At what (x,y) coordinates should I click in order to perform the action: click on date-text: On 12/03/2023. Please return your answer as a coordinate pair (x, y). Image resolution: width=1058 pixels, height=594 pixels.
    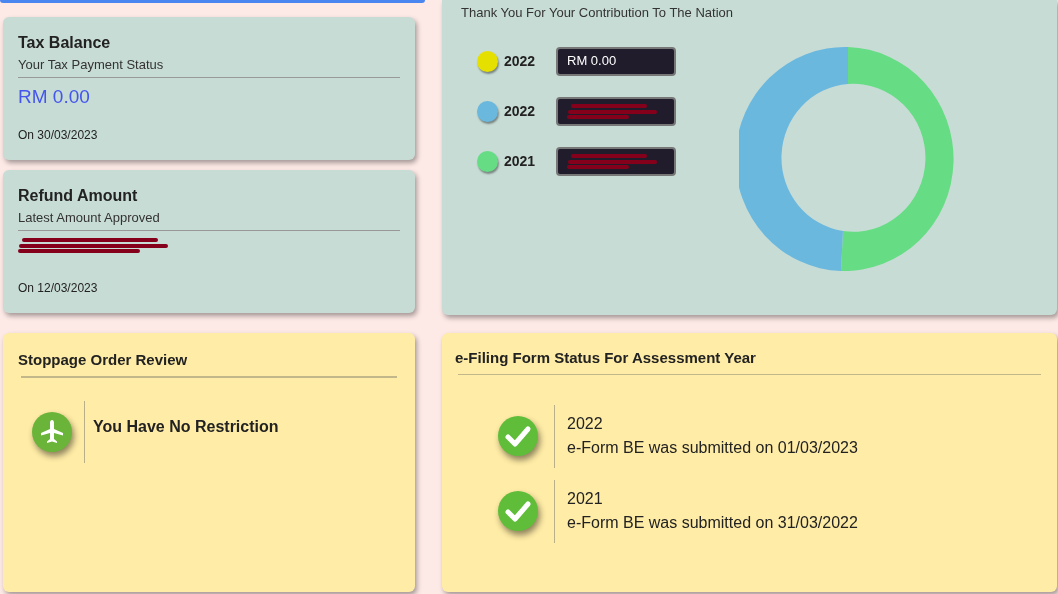
    Looking at the image, I should click on (58, 288).